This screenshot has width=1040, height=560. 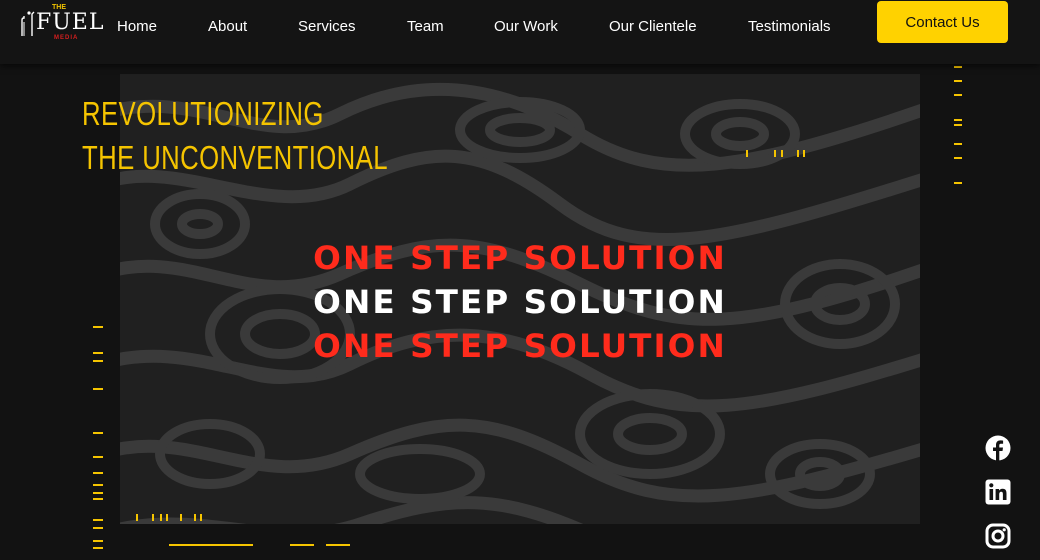 What do you see at coordinates (278, 136) in the screenshot?
I see `hero-headline: REVOLUTIONIZING THE UNCONVENTIONAL` at bounding box center [278, 136].